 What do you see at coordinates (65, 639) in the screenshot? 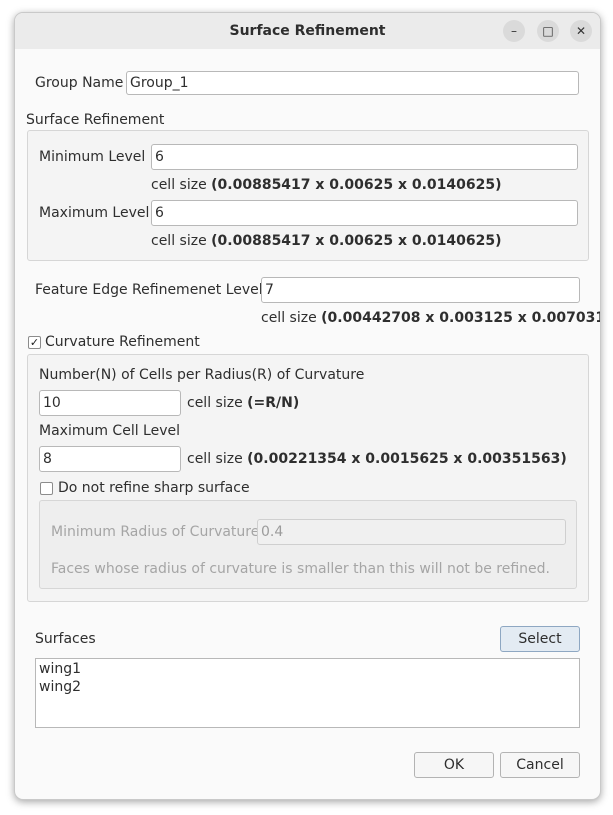
I see `surfaces-label: Surfaces` at bounding box center [65, 639].